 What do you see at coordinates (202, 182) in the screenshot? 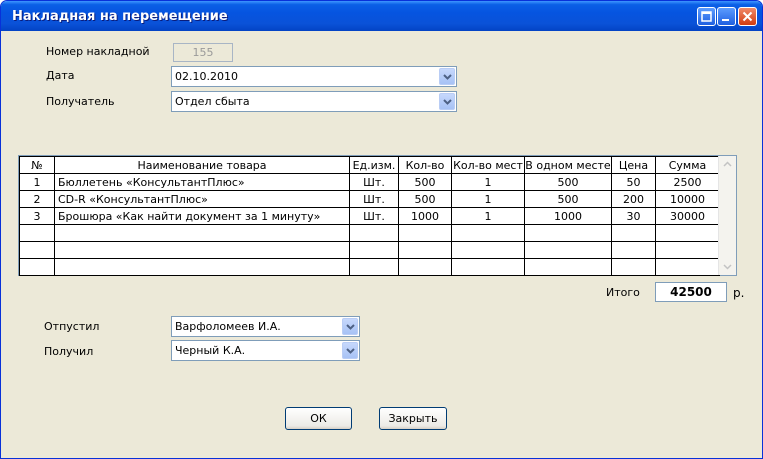
I see `cell-product-name: Бюллетень «КонсультантПлюс»` at bounding box center [202, 182].